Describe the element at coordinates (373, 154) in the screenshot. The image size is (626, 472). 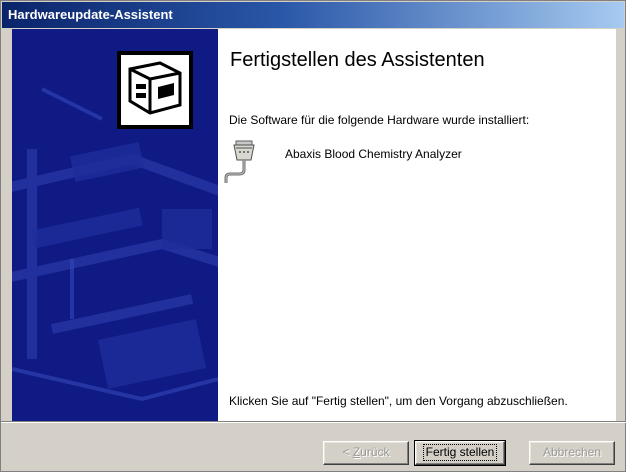
I see `device-name: Abaxis Blood Chemistry Analyzer` at that location.